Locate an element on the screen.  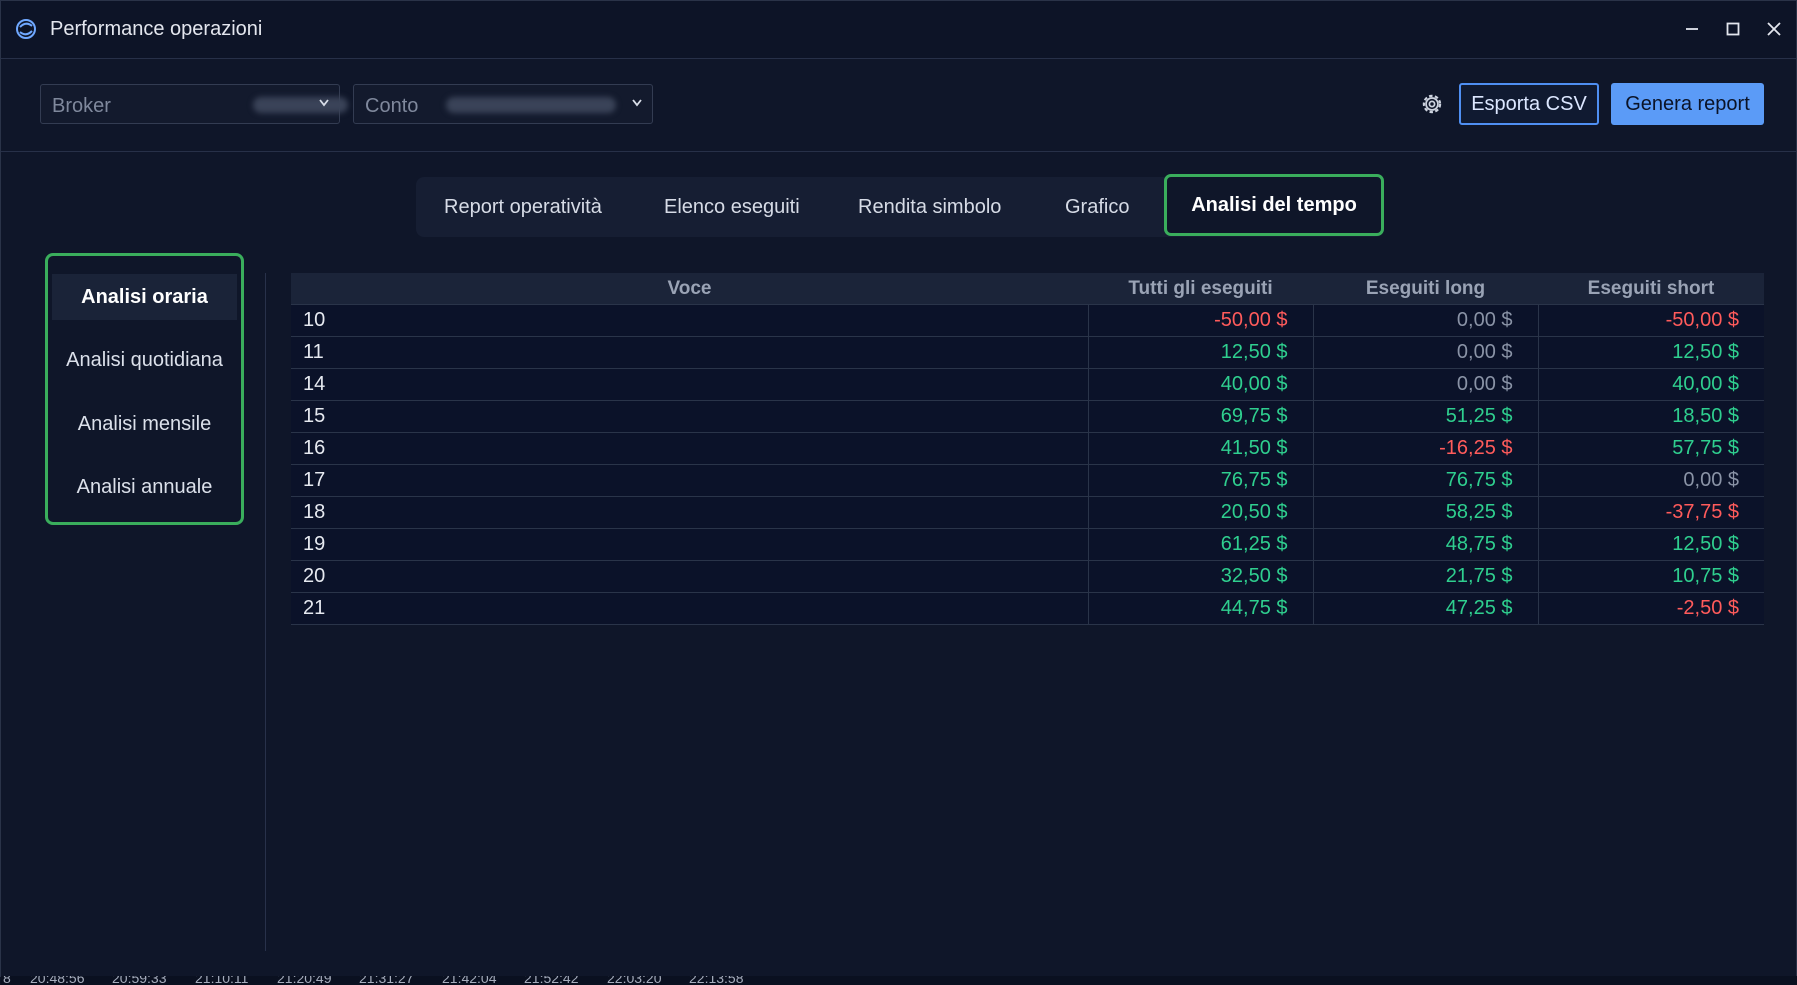
table-row: 10 -50,00 $0,00 $ -50,00 $ is located at coordinates (1027, 320).